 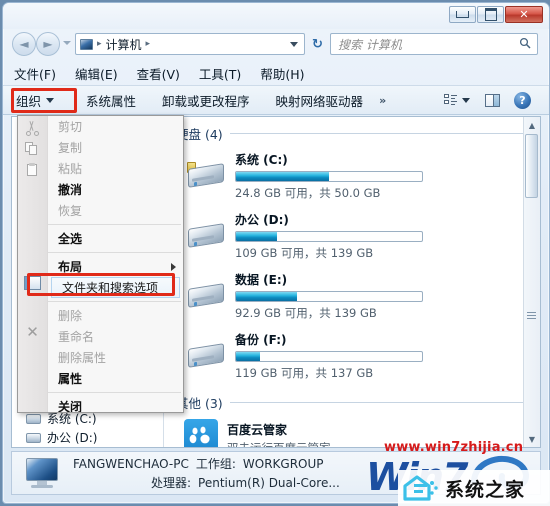 I want to click on drive-item-f: 备份 (F:) 119 GB 可用，共 137 GB, so click(x=352, y=356).